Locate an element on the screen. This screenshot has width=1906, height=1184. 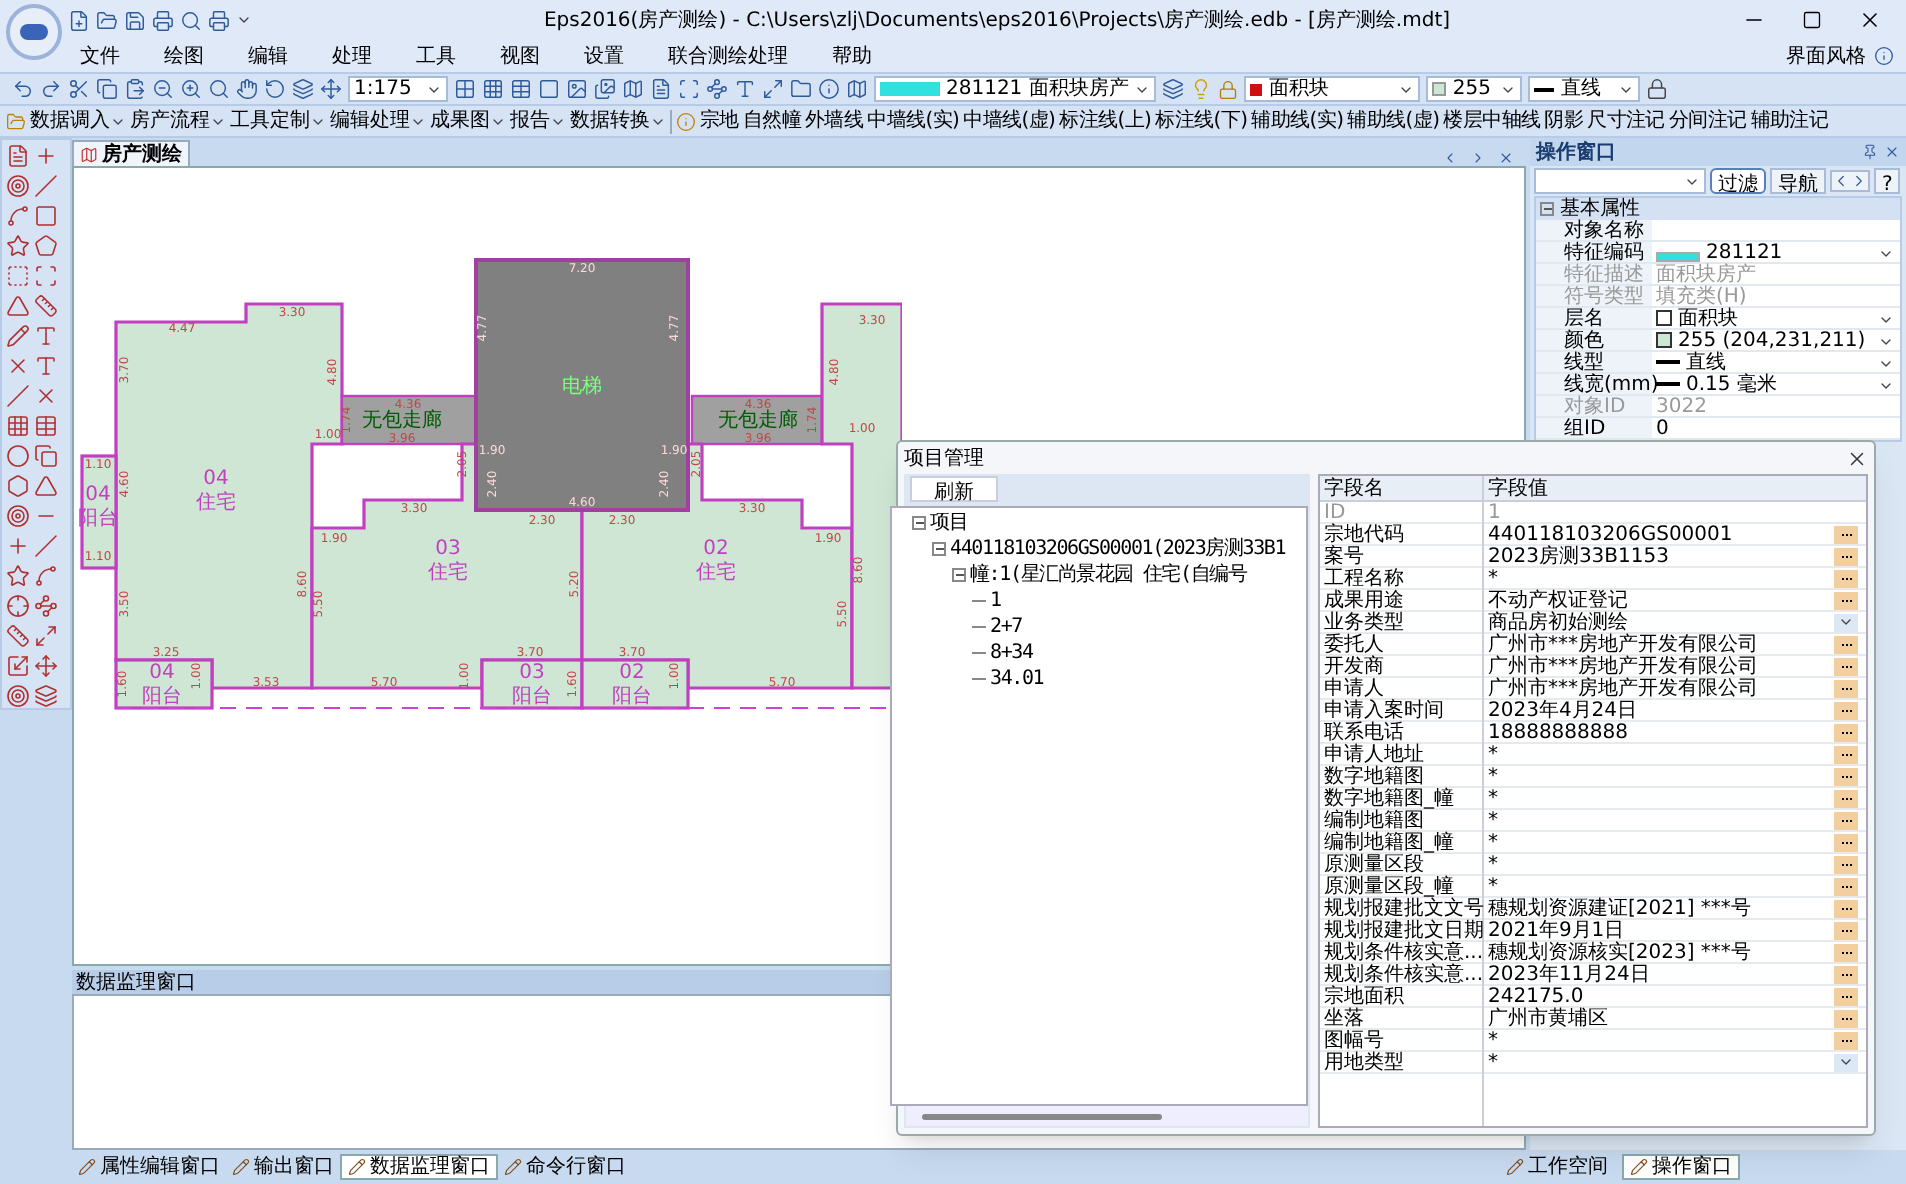
image-icon is located at coordinates (577, 89).